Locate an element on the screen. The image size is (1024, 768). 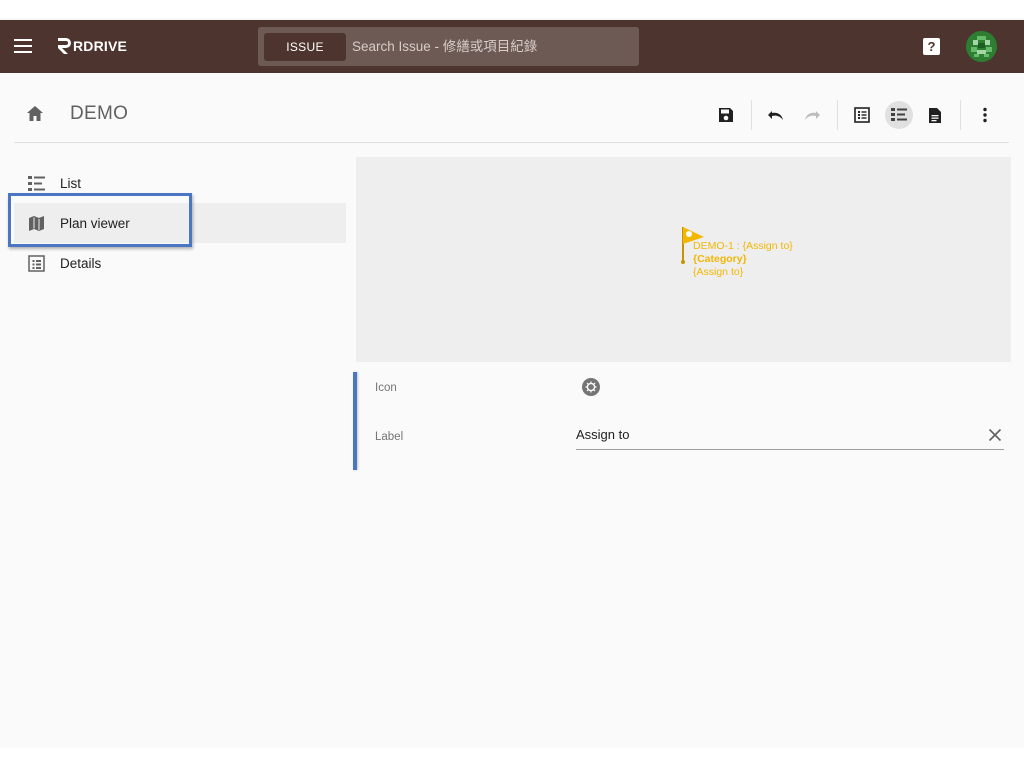
list-view-icon is located at coordinates (862, 115).